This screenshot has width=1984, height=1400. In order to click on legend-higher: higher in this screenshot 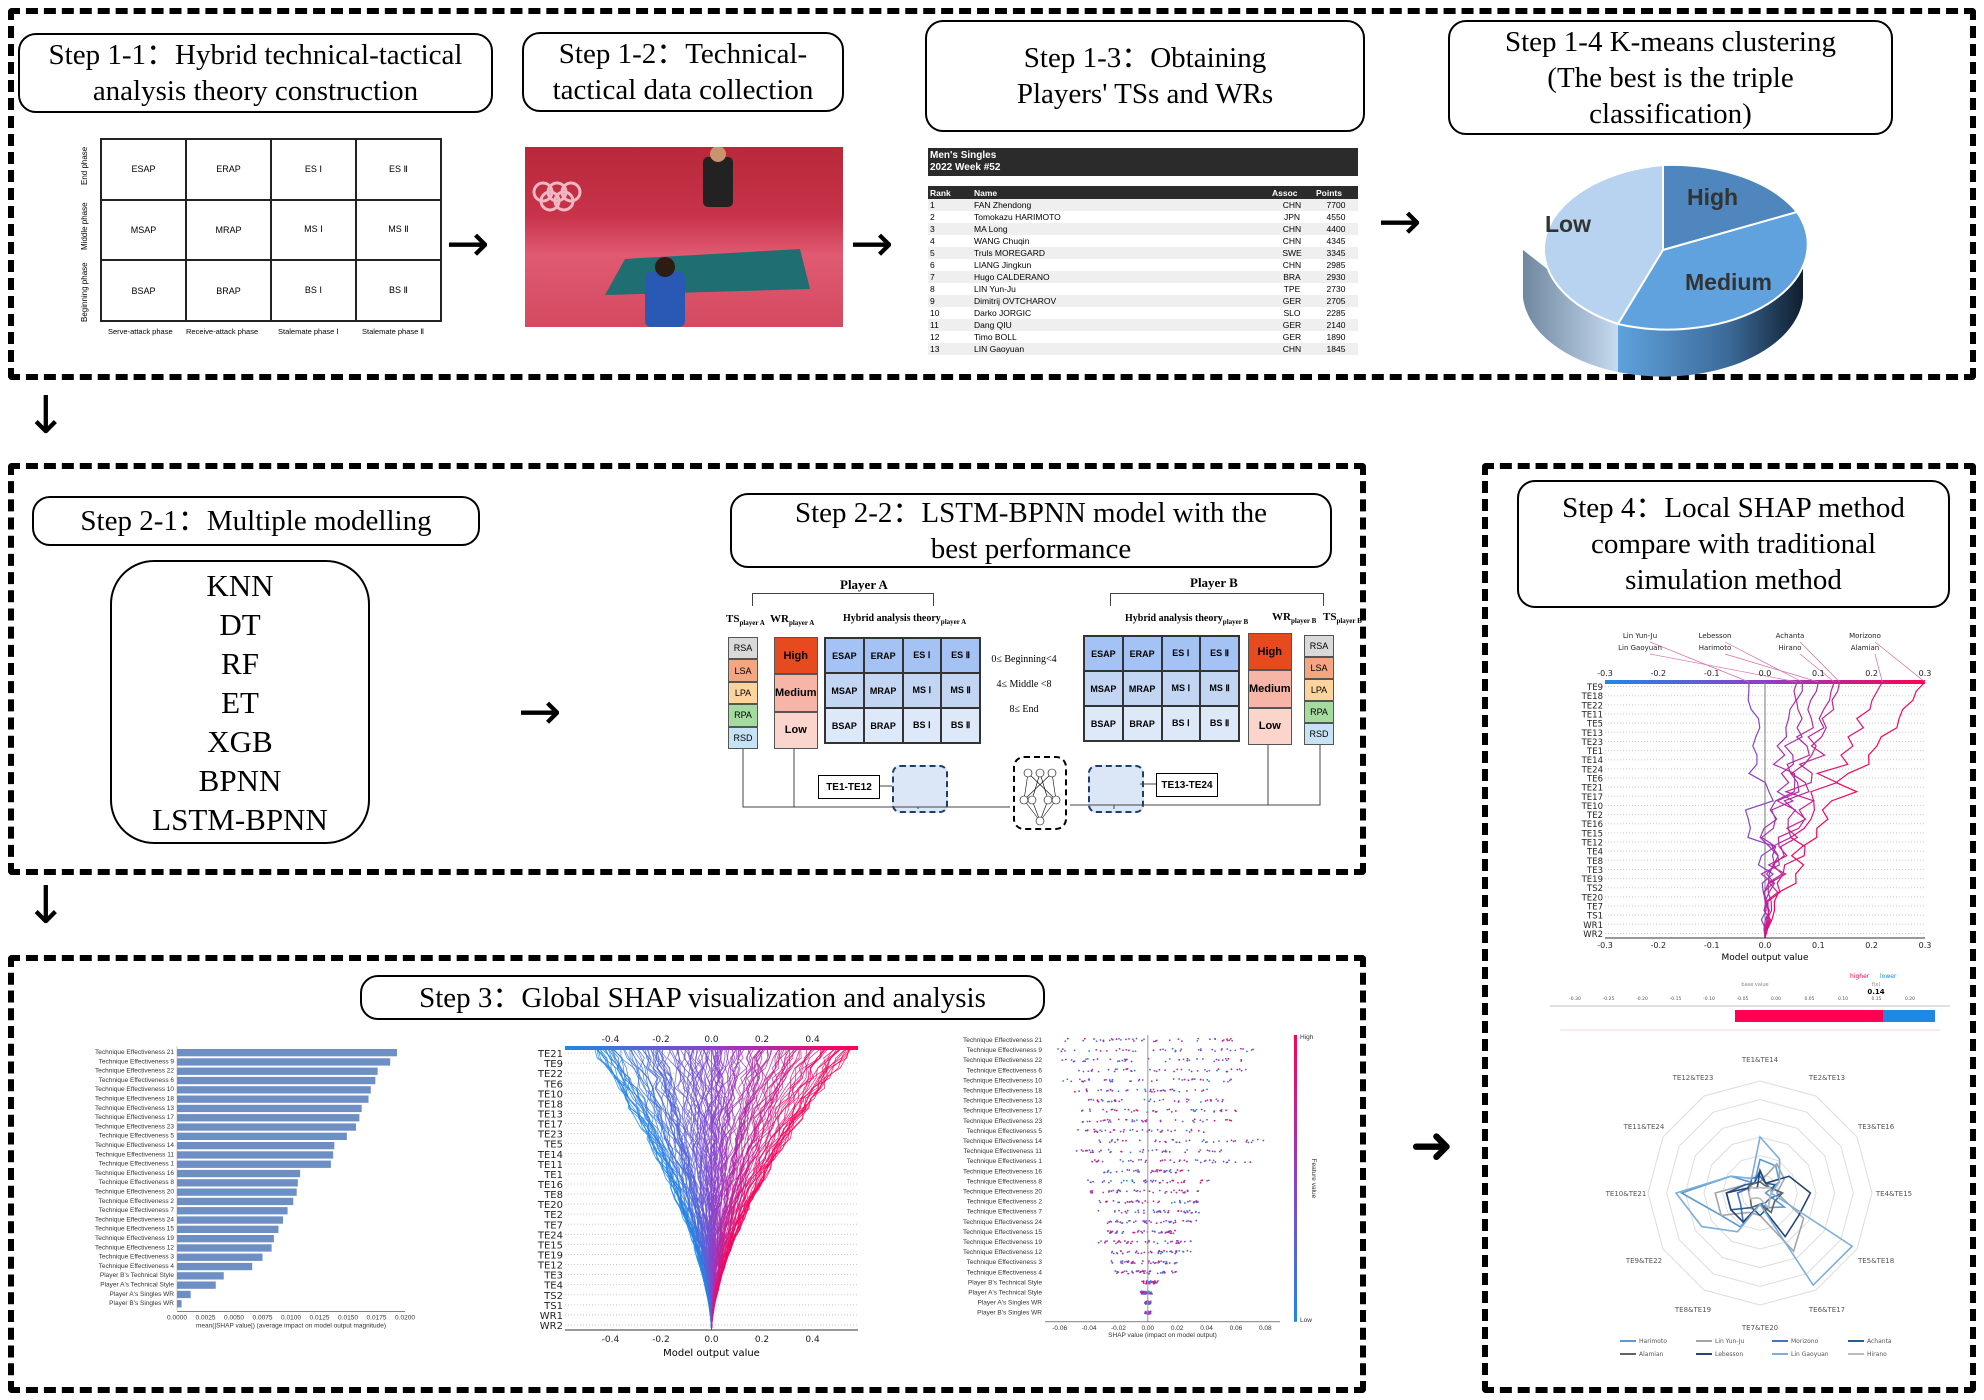, I will do `click(1860, 976)`.